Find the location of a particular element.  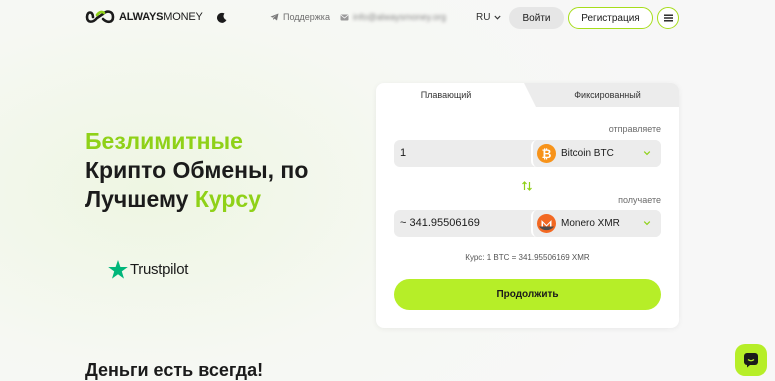

language-selector: RU is located at coordinates (489, 17).